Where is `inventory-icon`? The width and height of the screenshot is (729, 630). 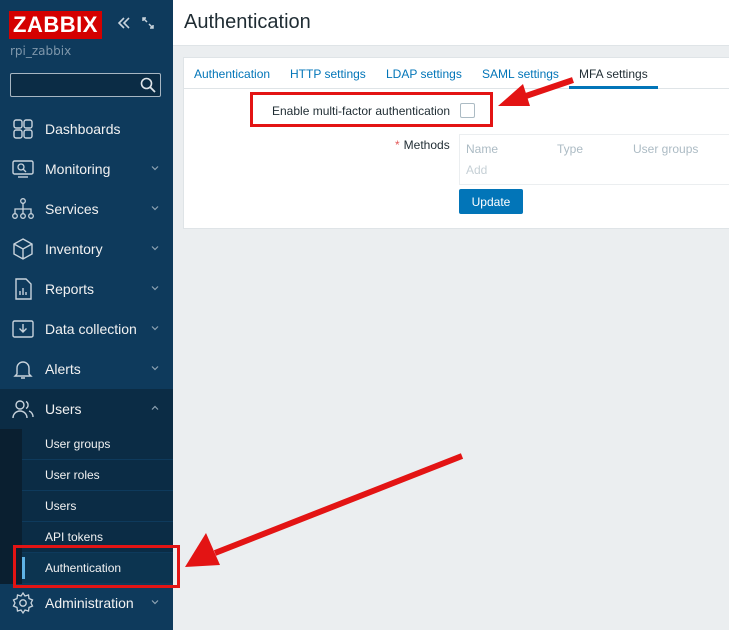 inventory-icon is located at coordinates (23, 249).